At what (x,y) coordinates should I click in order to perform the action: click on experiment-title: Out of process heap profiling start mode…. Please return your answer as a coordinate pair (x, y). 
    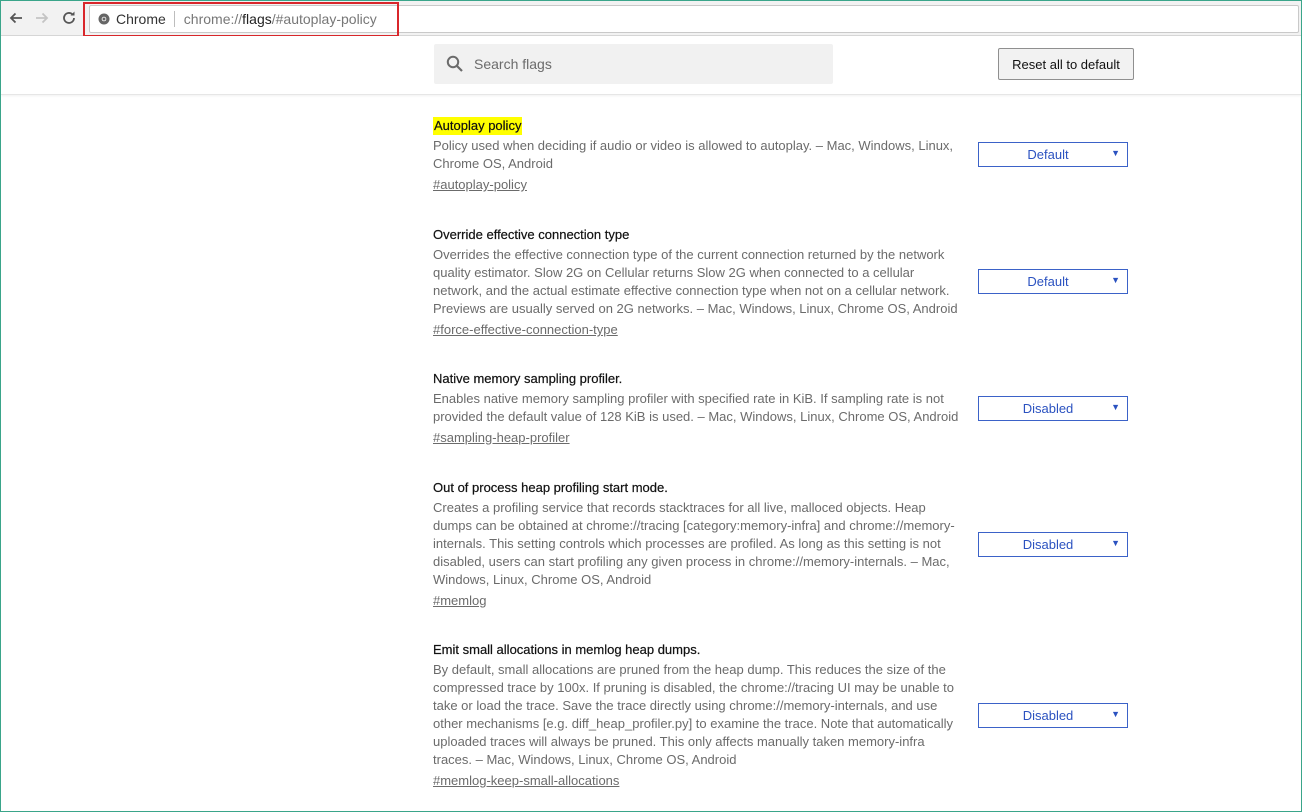
    Looking at the image, I should click on (550, 487).